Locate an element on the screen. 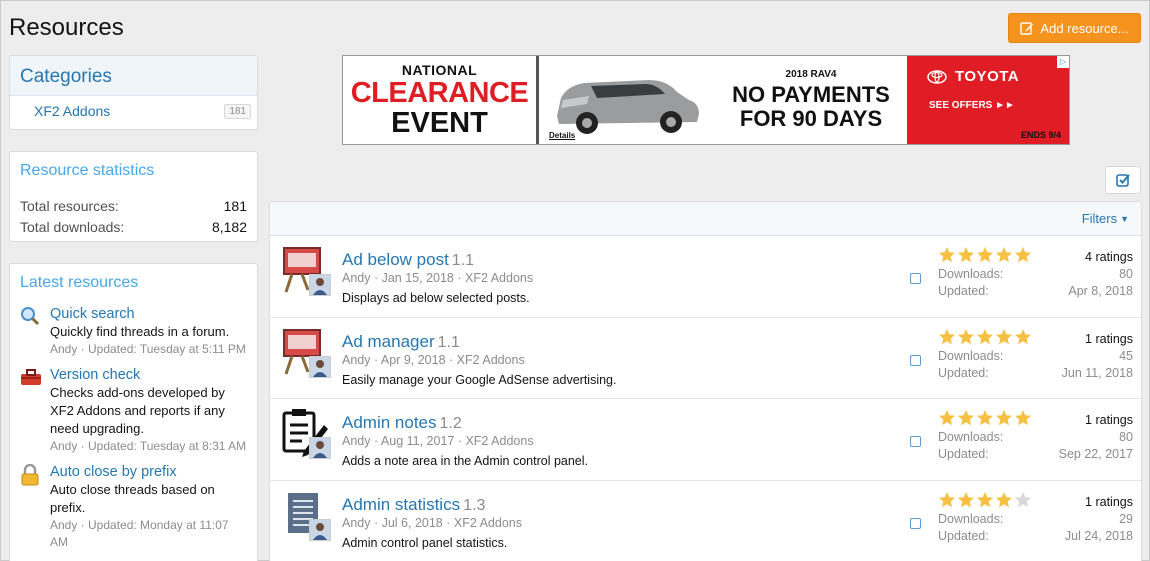 The width and height of the screenshot is (1150, 561). select-toggle-button is located at coordinates (1123, 180).